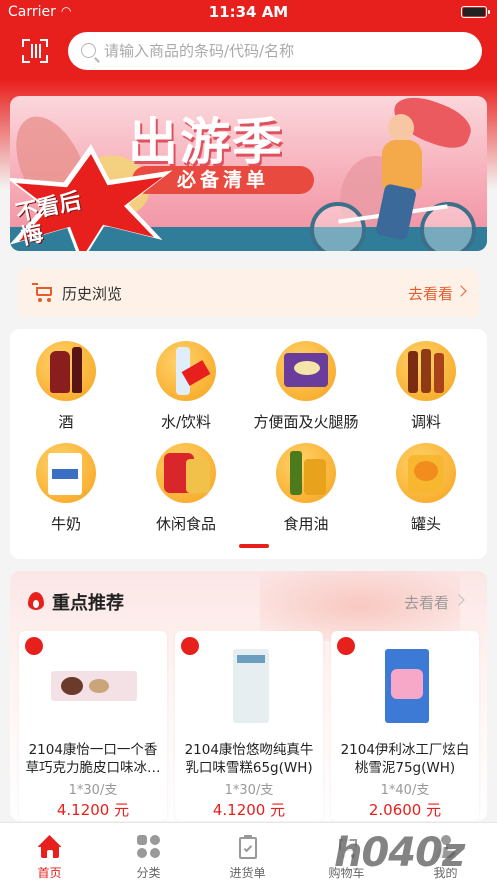 The height and width of the screenshot is (883, 497). I want to click on tab-category: 分类, so click(148, 853).